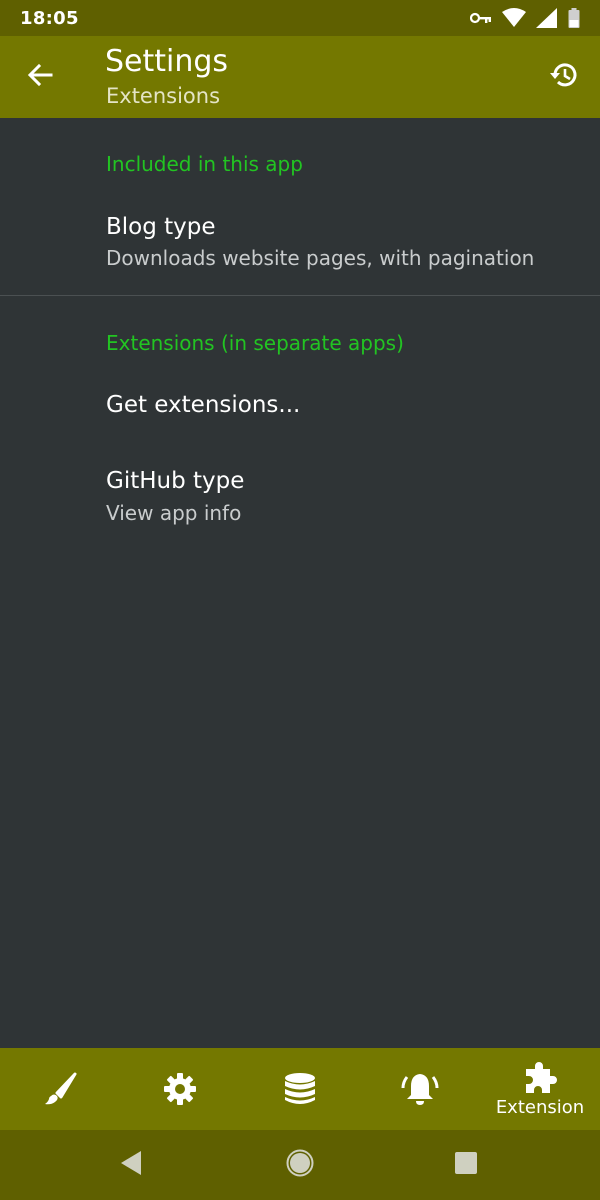  I want to click on system-back-button, so click(131, 1165).